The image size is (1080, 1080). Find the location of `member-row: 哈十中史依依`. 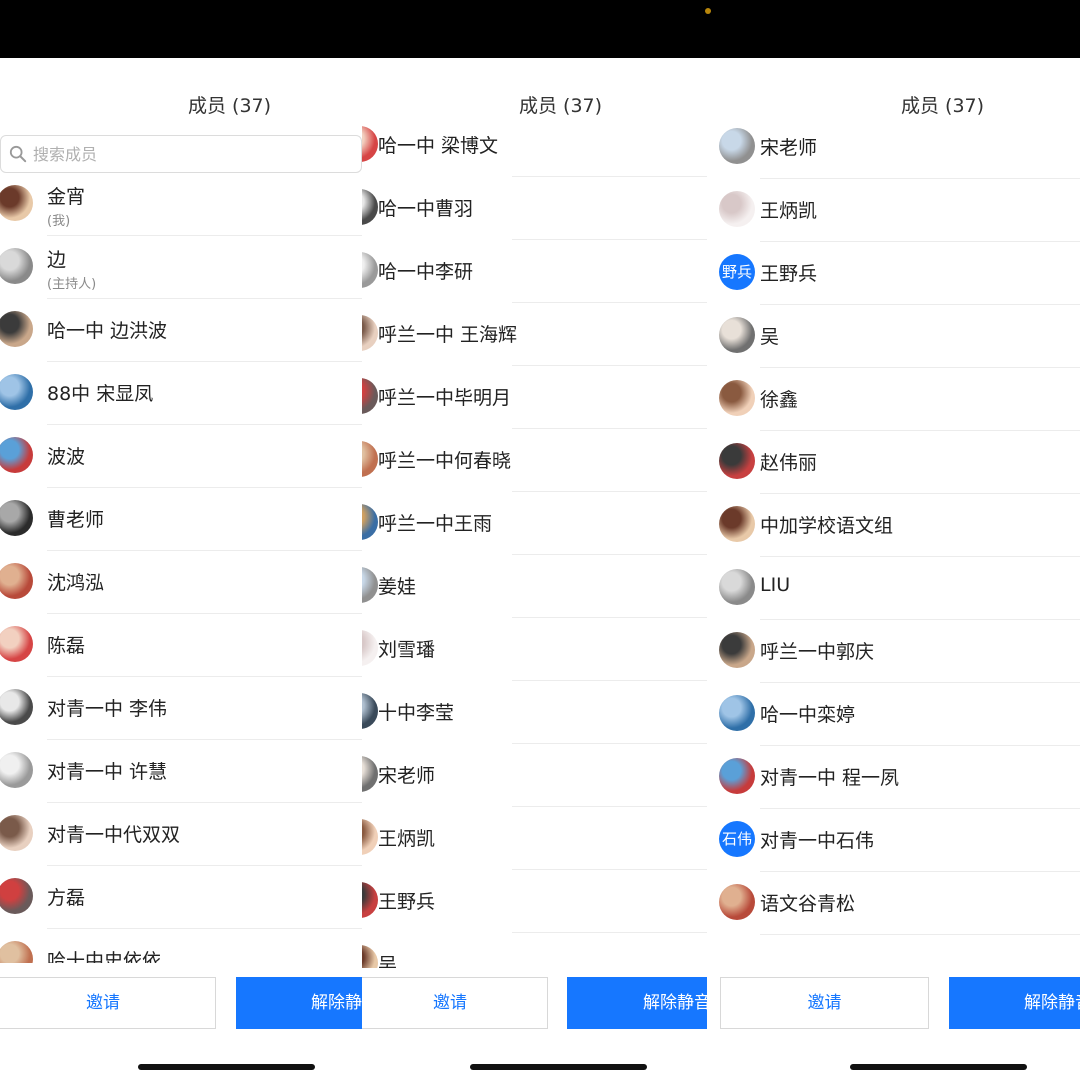

member-row: 哈十中史依依 is located at coordinates (181, 946).